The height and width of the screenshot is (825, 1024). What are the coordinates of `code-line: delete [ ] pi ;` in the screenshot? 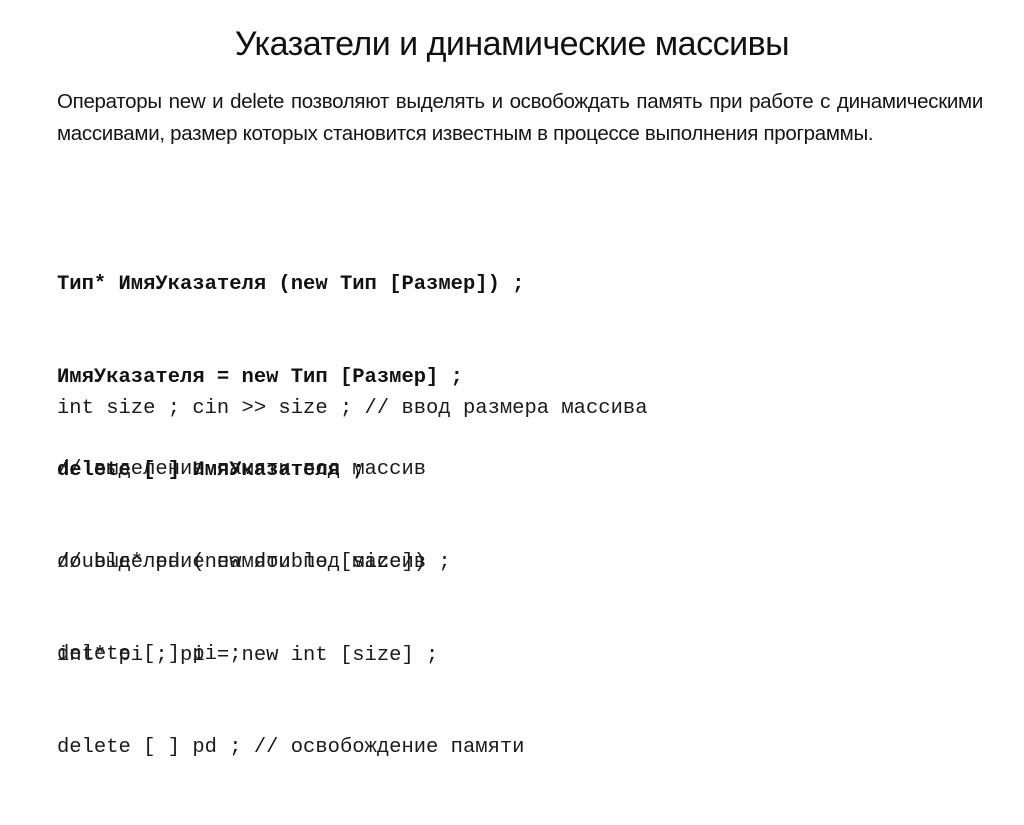 It's located at (149, 654).